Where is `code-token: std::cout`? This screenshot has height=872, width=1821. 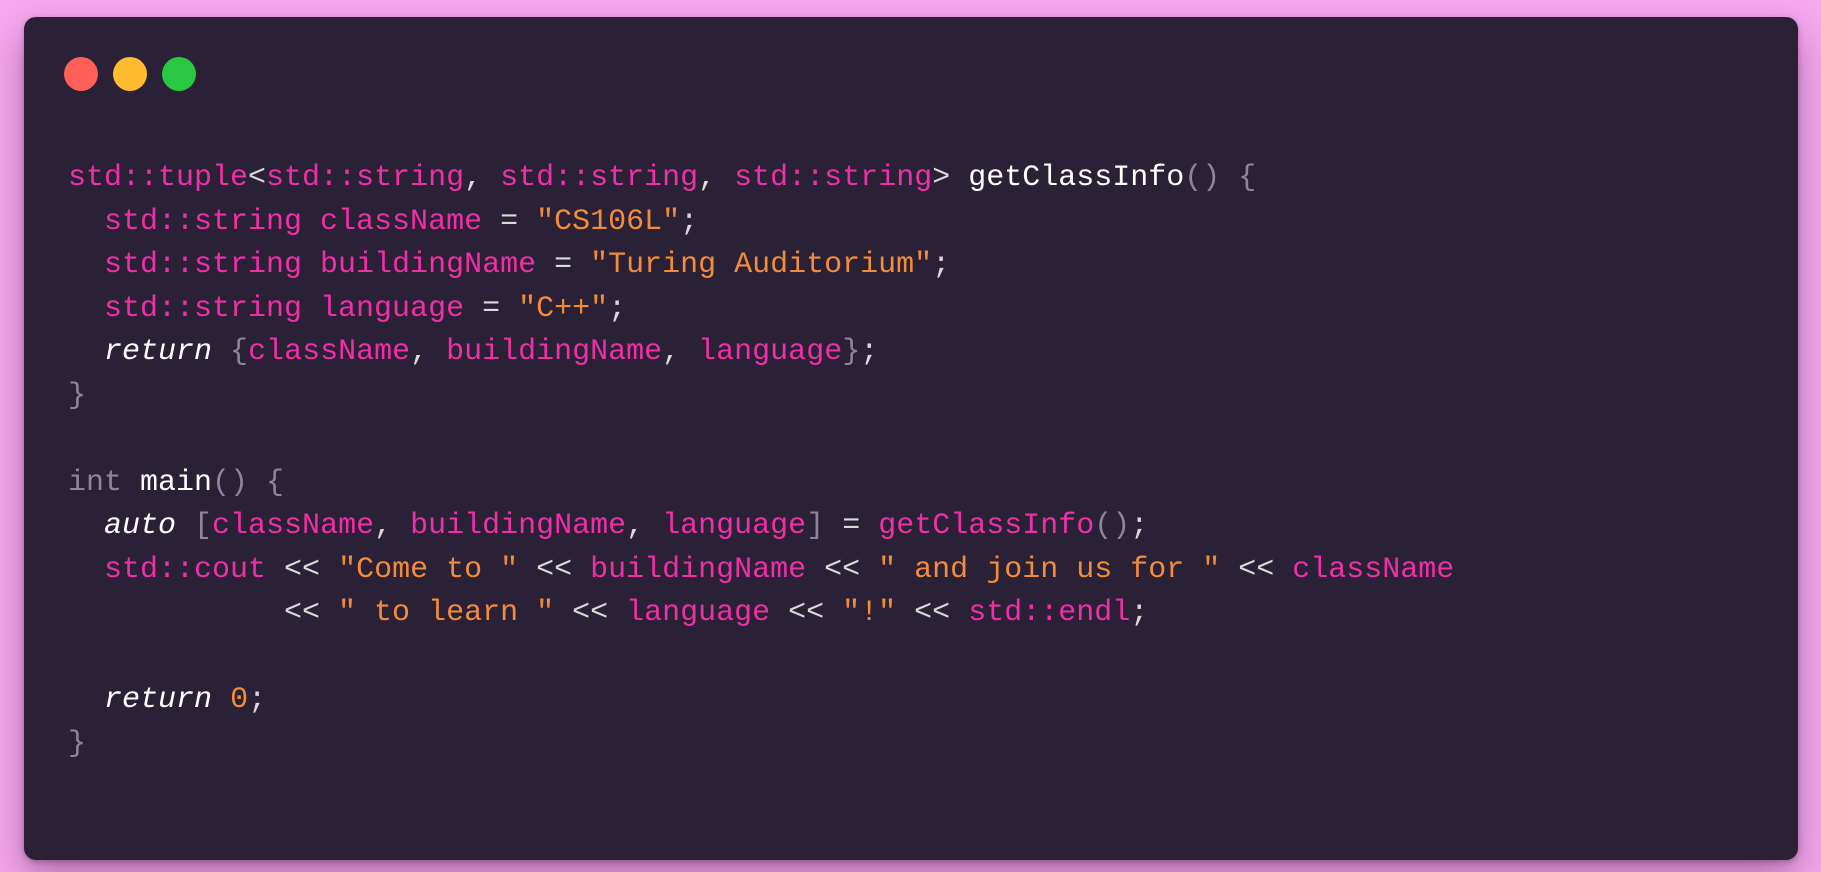
code-token: std::cout is located at coordinates (167, 569).